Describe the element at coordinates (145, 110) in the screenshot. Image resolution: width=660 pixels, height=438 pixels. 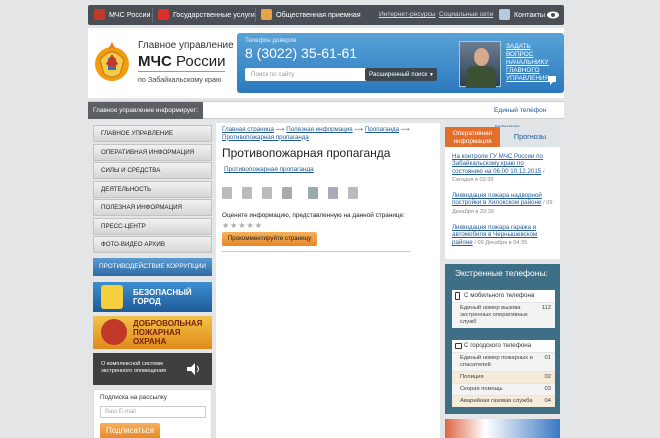
I see `ticker-label: Главное управление информирует:` at that location.